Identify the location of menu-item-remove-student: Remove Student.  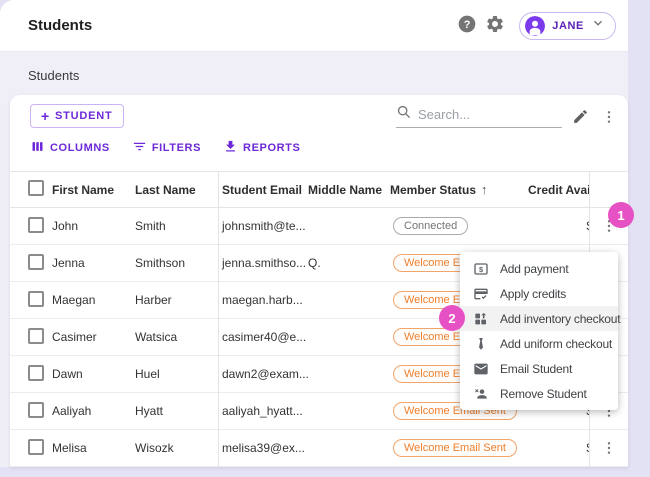
(539, 393).